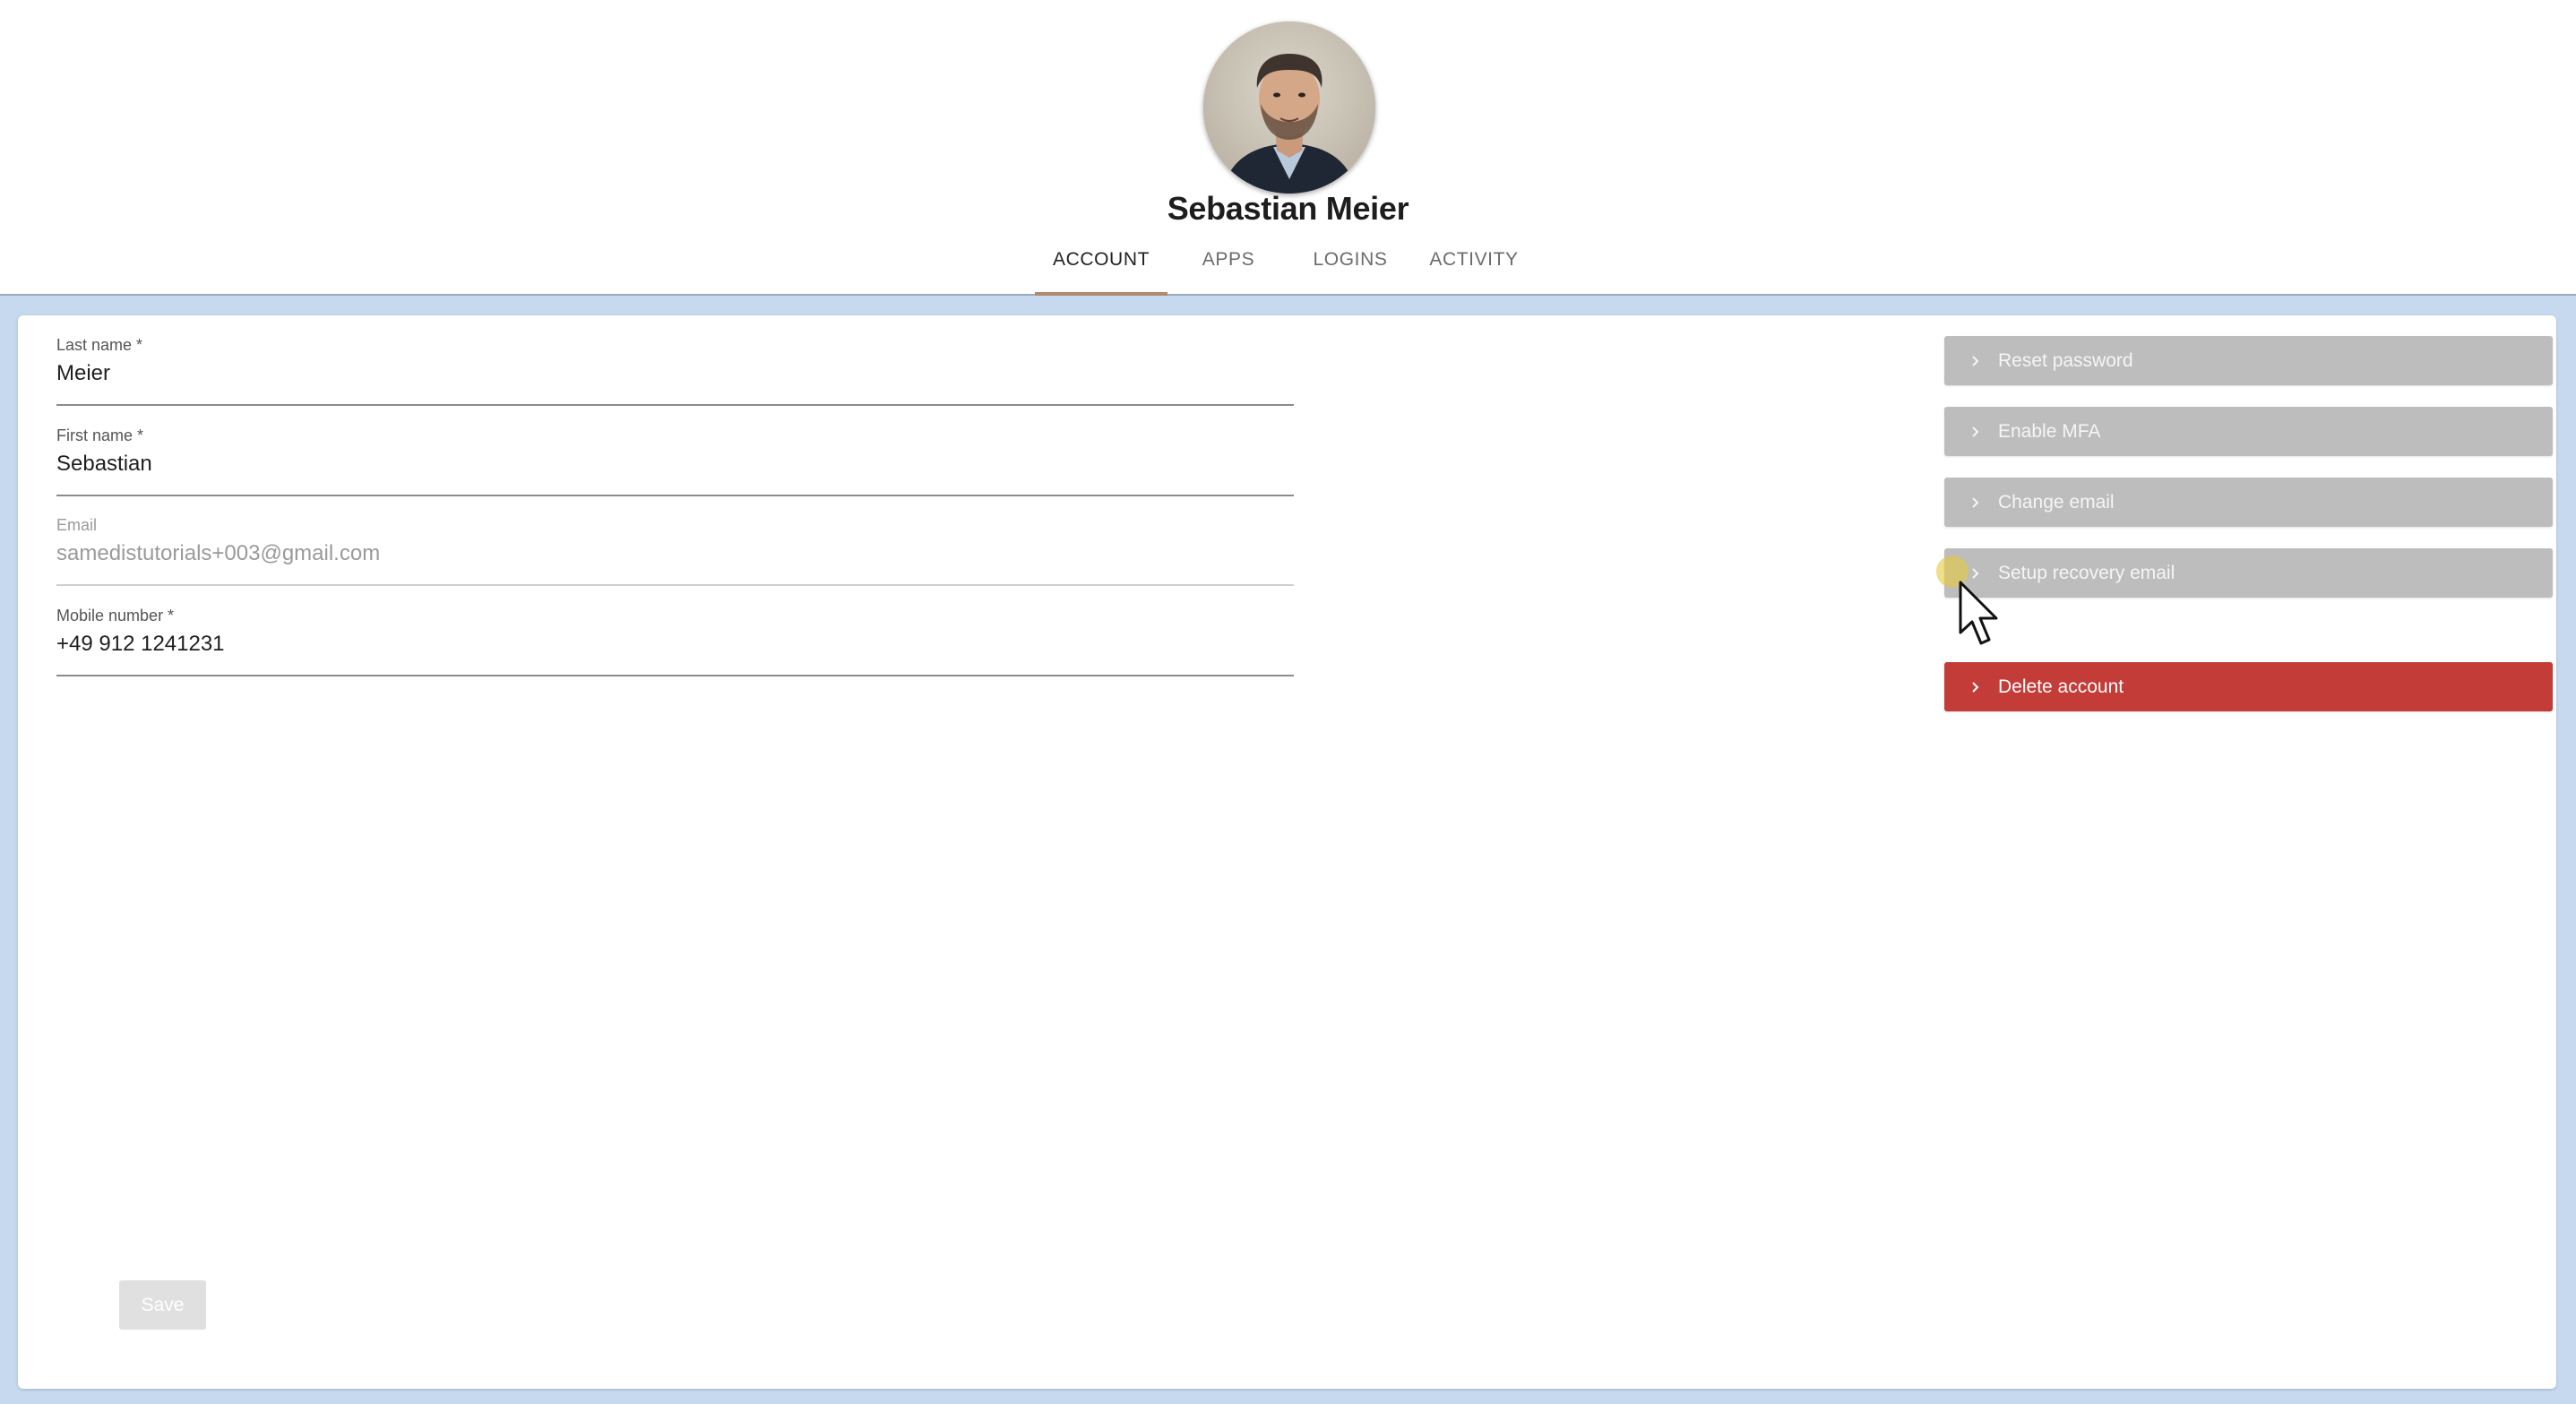 Image resolution: width=2576 pixels, height=1404 pixels. I want to click on last-name-value: Meier, so click(84, 373).